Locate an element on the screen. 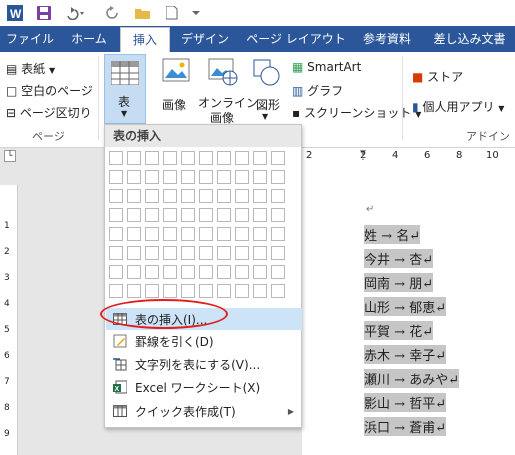  tab-references: 参考資料 is located at coordinates (387, 39).